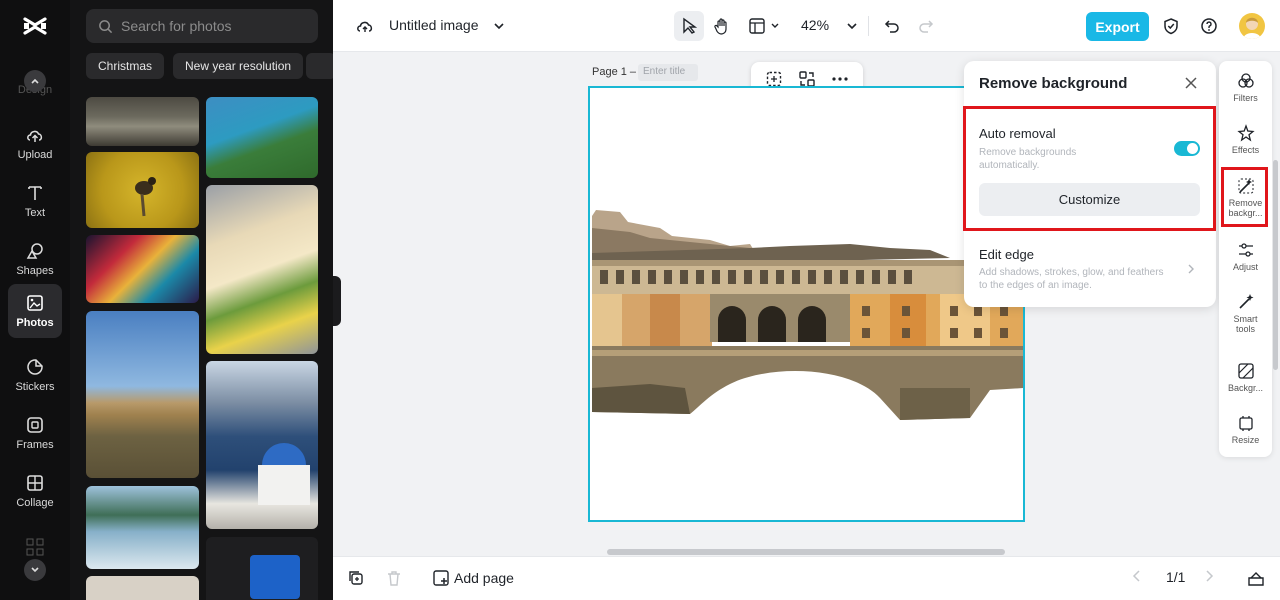  I want to click on add-page-button: Add page, so click(473, 578).